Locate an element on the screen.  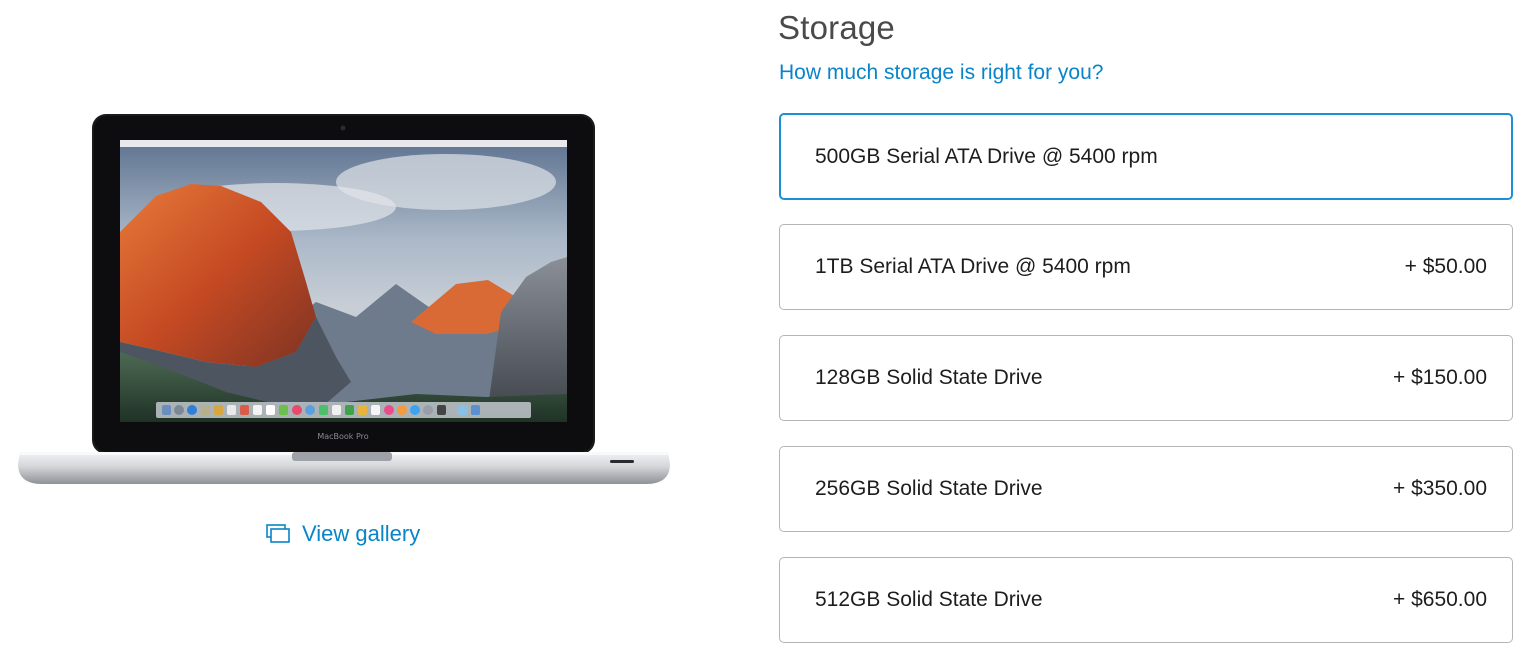
storage-option-1tb-sata: 1TB Serial ATA Drive @ 5400 rpm + $50.00 is located at coordinates (1146, 267).